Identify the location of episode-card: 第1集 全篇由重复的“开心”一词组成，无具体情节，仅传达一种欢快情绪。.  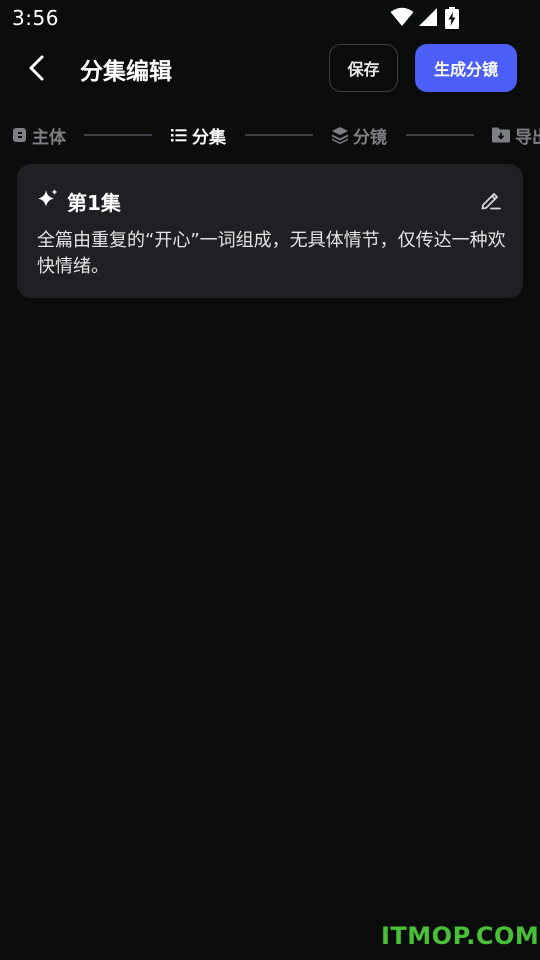
(270, 231).